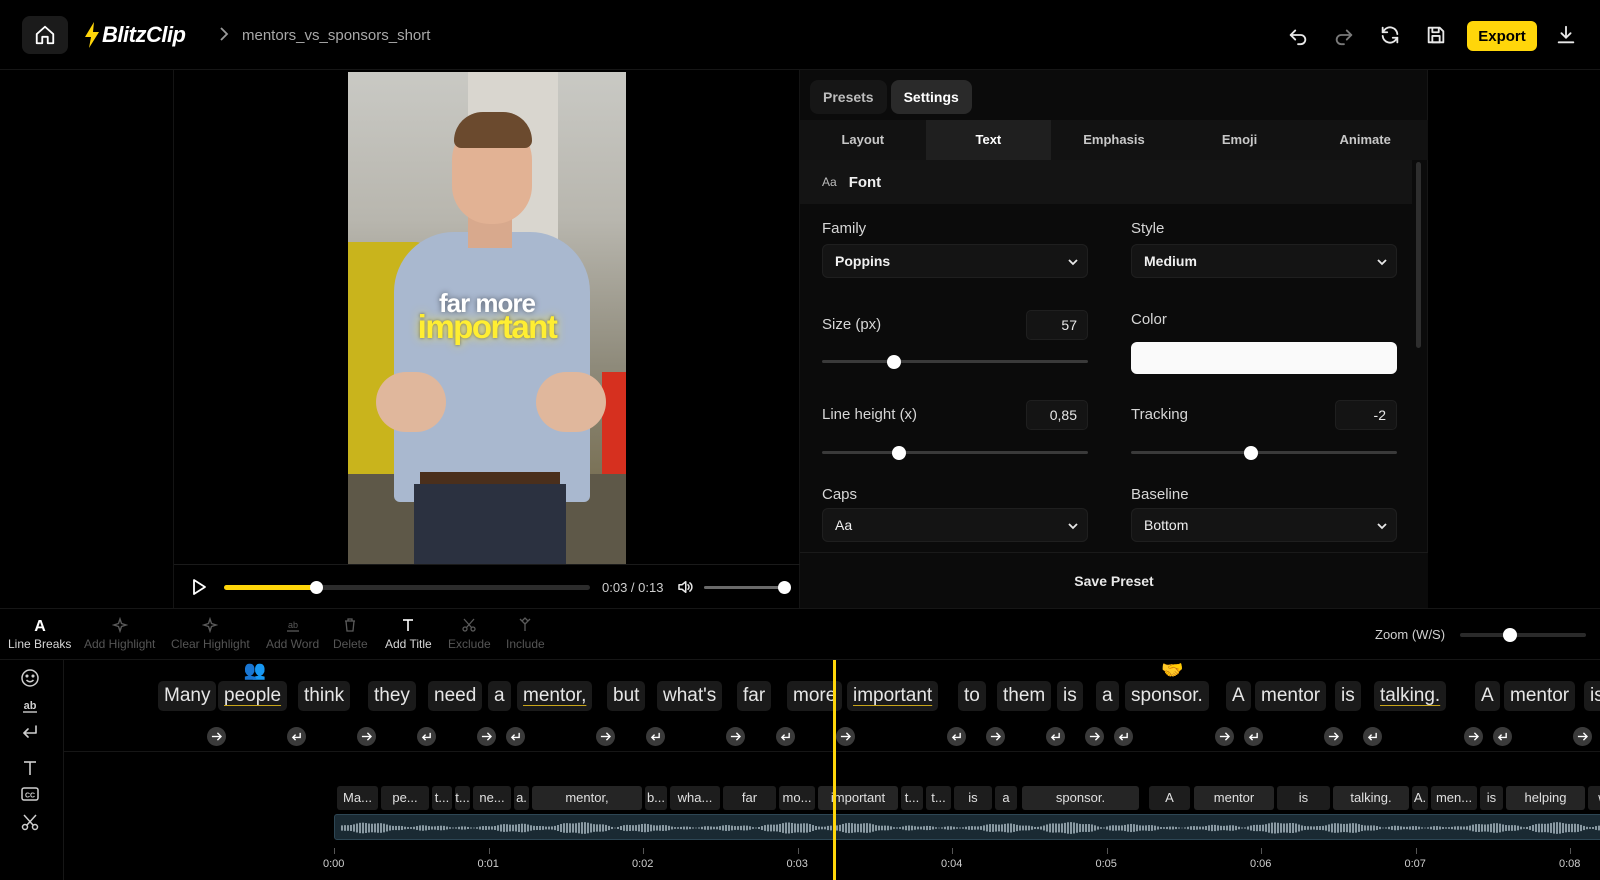 This screenshot has height=880, width=1600. What do you see at coordinates (30, 706) in the screenshot?
I see `words-track-button: ab` at bounding box center [30, 706].